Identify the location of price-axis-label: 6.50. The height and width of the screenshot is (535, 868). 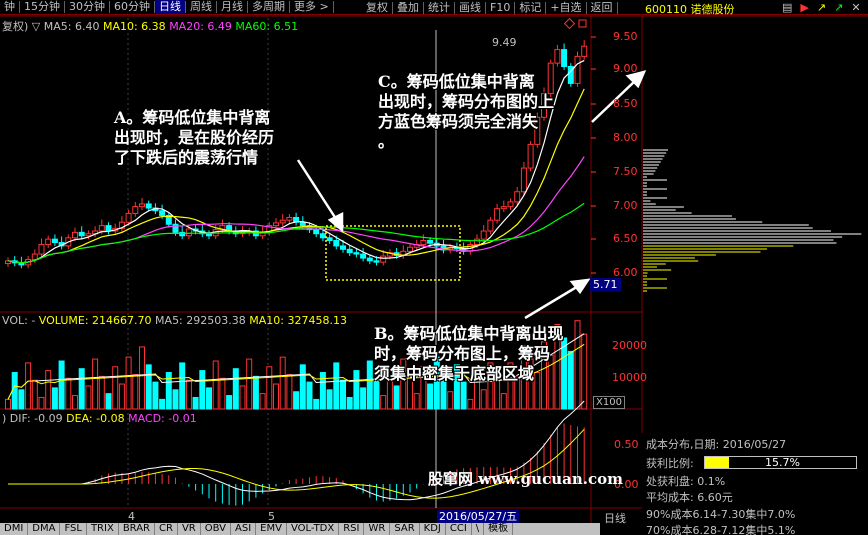
(625, 238).